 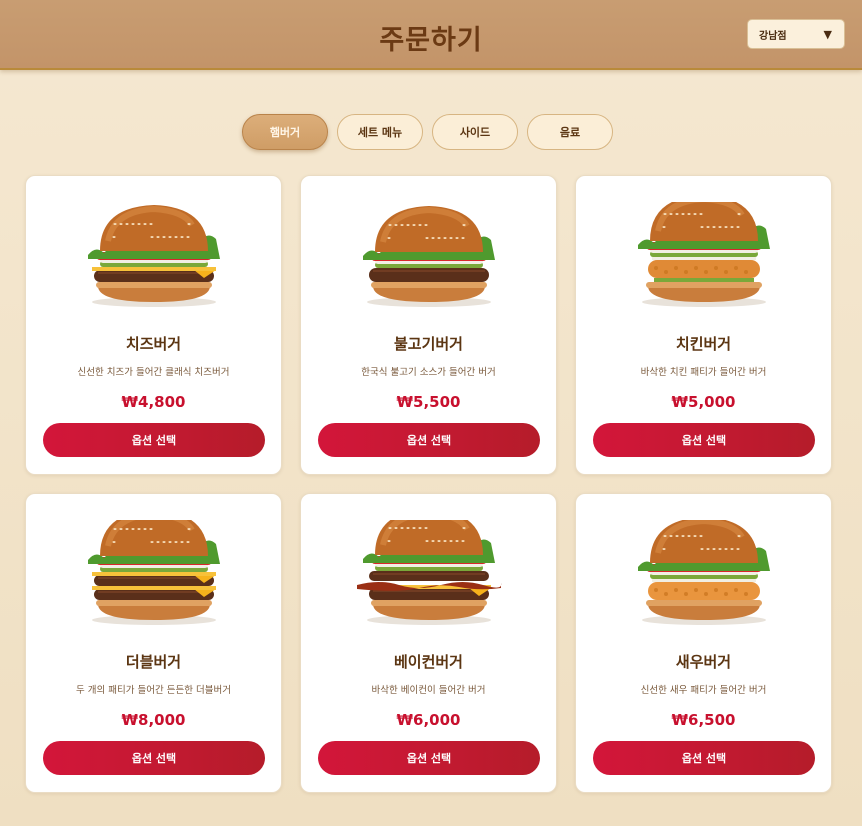 What do you see at coordinates (703, 344) in the screenshot?
I see `menu-item-name: 치킨버거` at bounding box center [703, 344].